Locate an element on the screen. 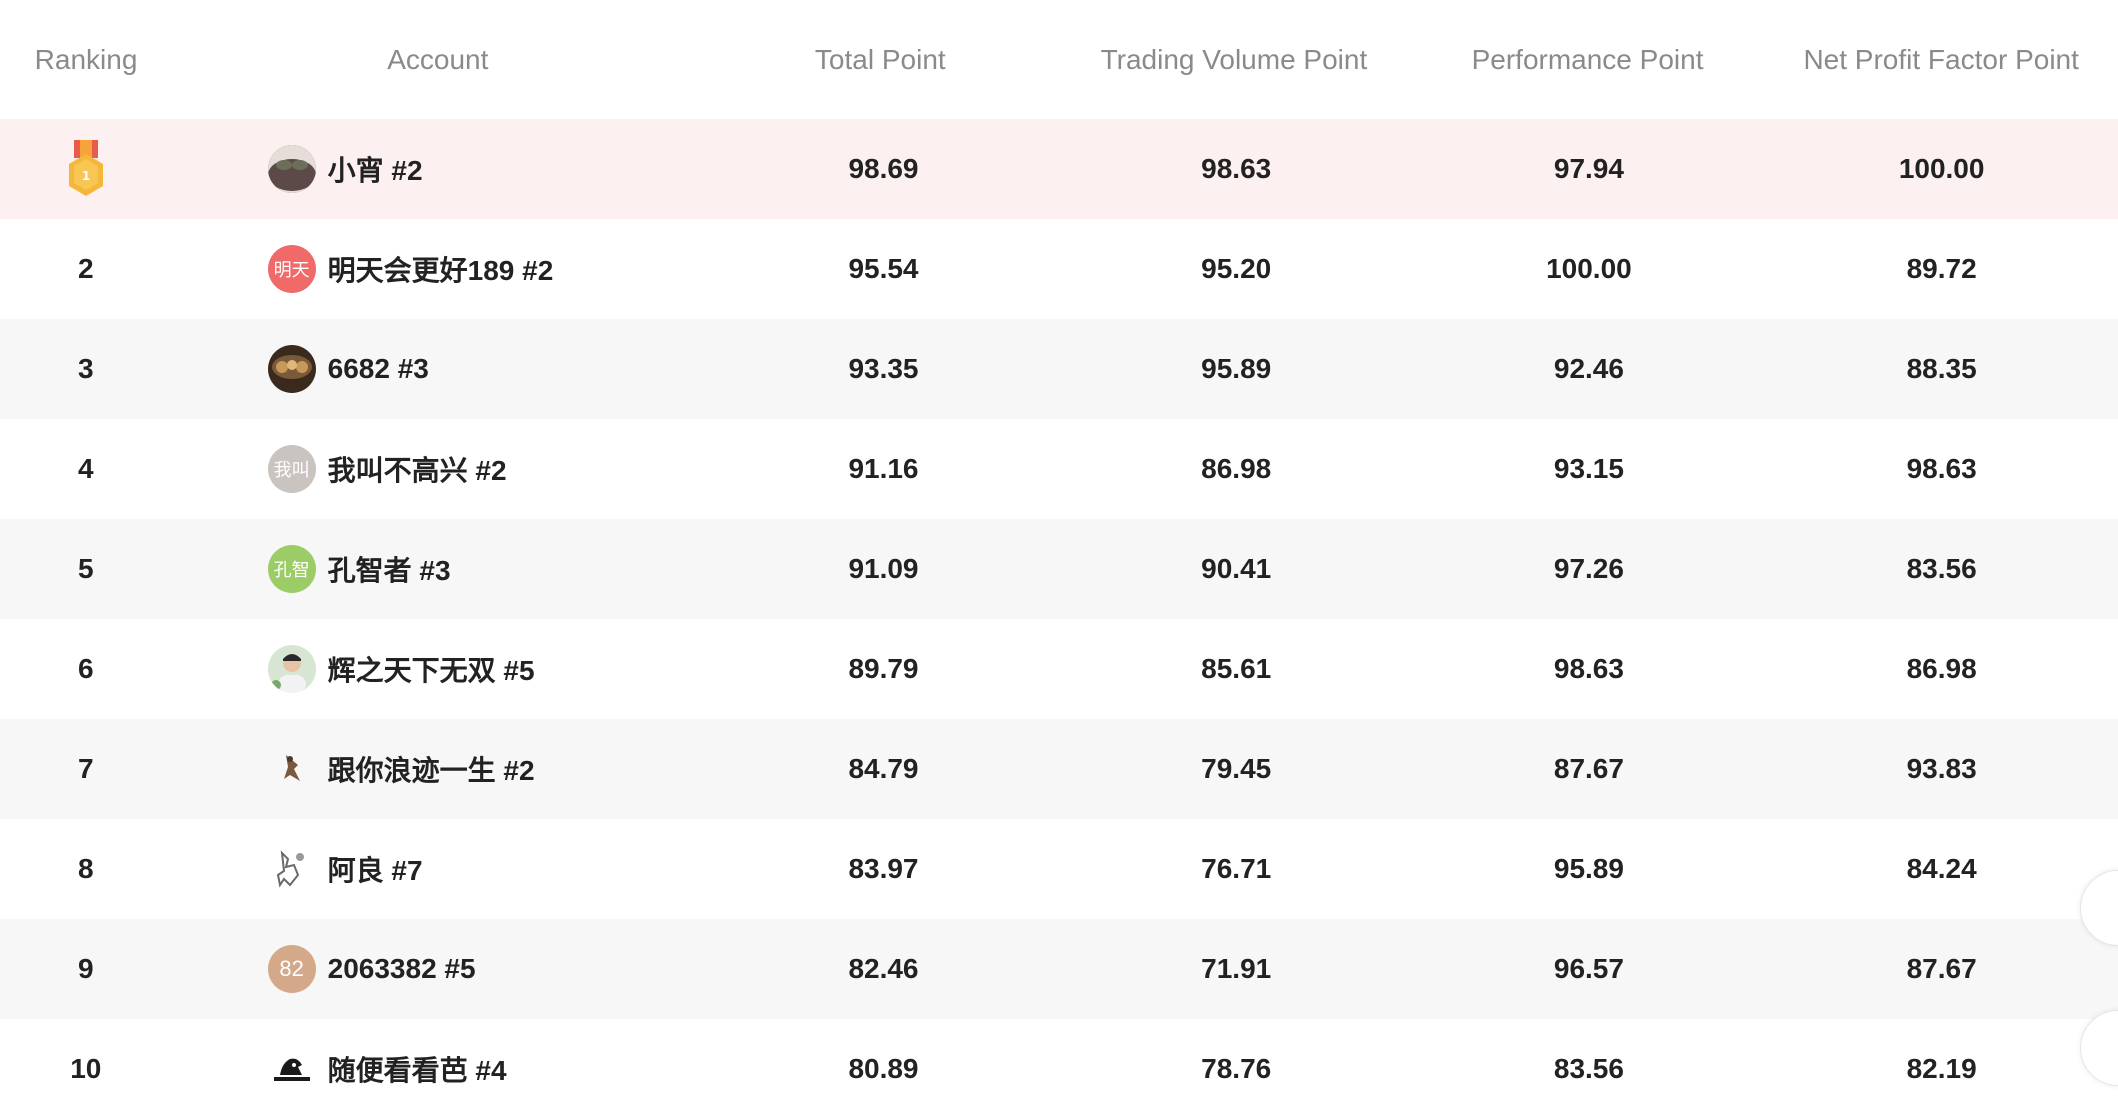  gold-medal-icon: 1 is located at coordinates (86, 169).